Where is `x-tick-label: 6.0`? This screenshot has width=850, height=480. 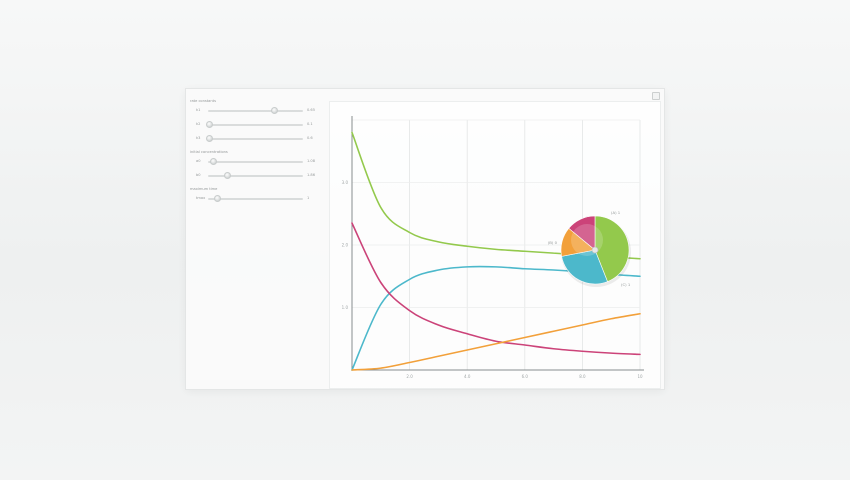 x-tick-label: 6.0 is located at coordinates (525, 376).